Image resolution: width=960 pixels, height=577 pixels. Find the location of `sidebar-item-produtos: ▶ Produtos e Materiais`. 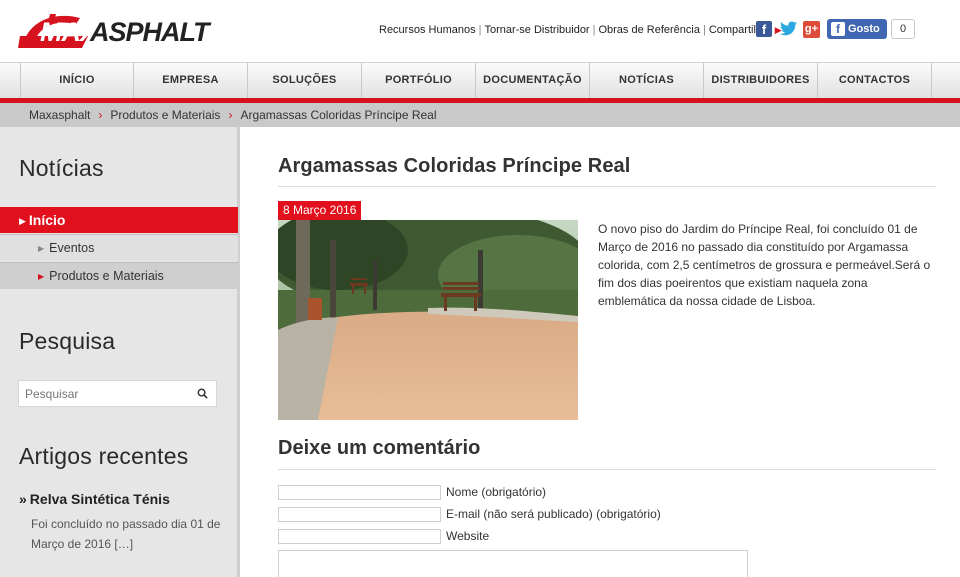

sidebar-item-produtos: ▶ Produtos e Materiais is located at coordinates (119, 275).